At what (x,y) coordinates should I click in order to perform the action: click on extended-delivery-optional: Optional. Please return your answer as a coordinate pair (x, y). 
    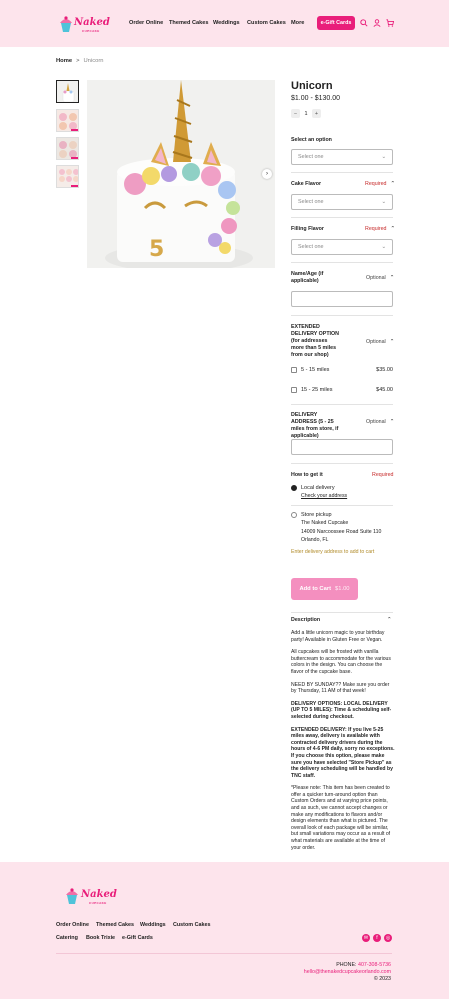
    Looking at the image, I should click on (376, 342).